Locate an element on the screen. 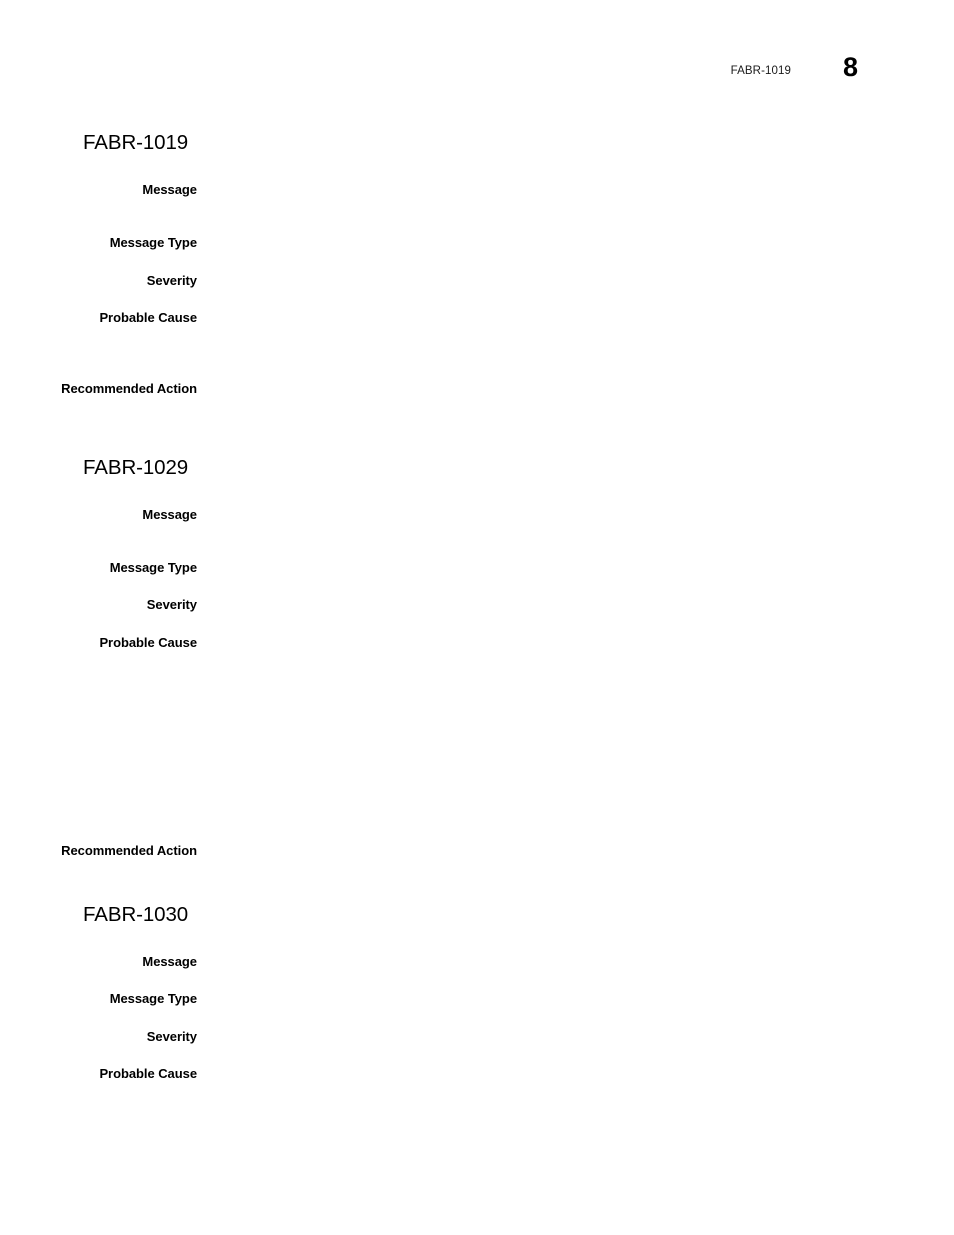  section-heading: FABR-1029 is located at coordinates (136, 467).